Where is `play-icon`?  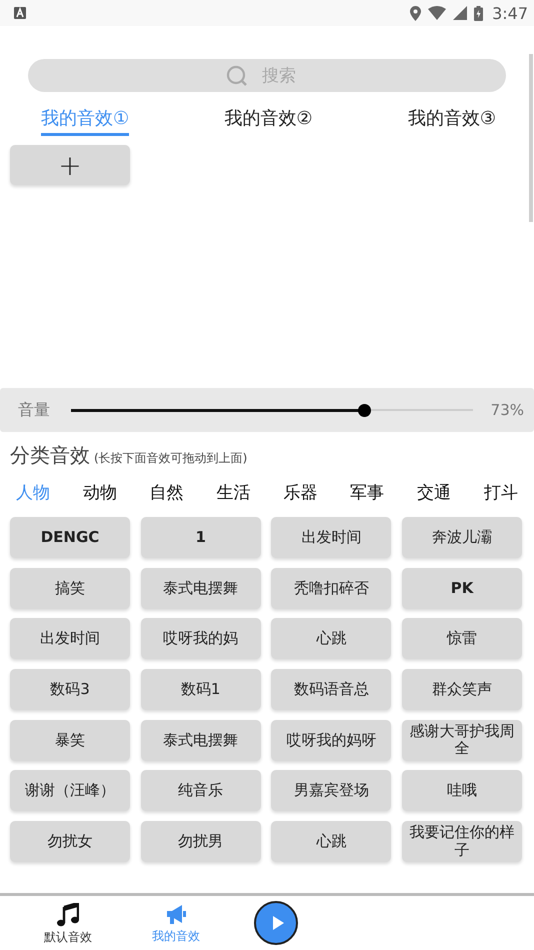
play-icon is located at coordinates (277, 923).